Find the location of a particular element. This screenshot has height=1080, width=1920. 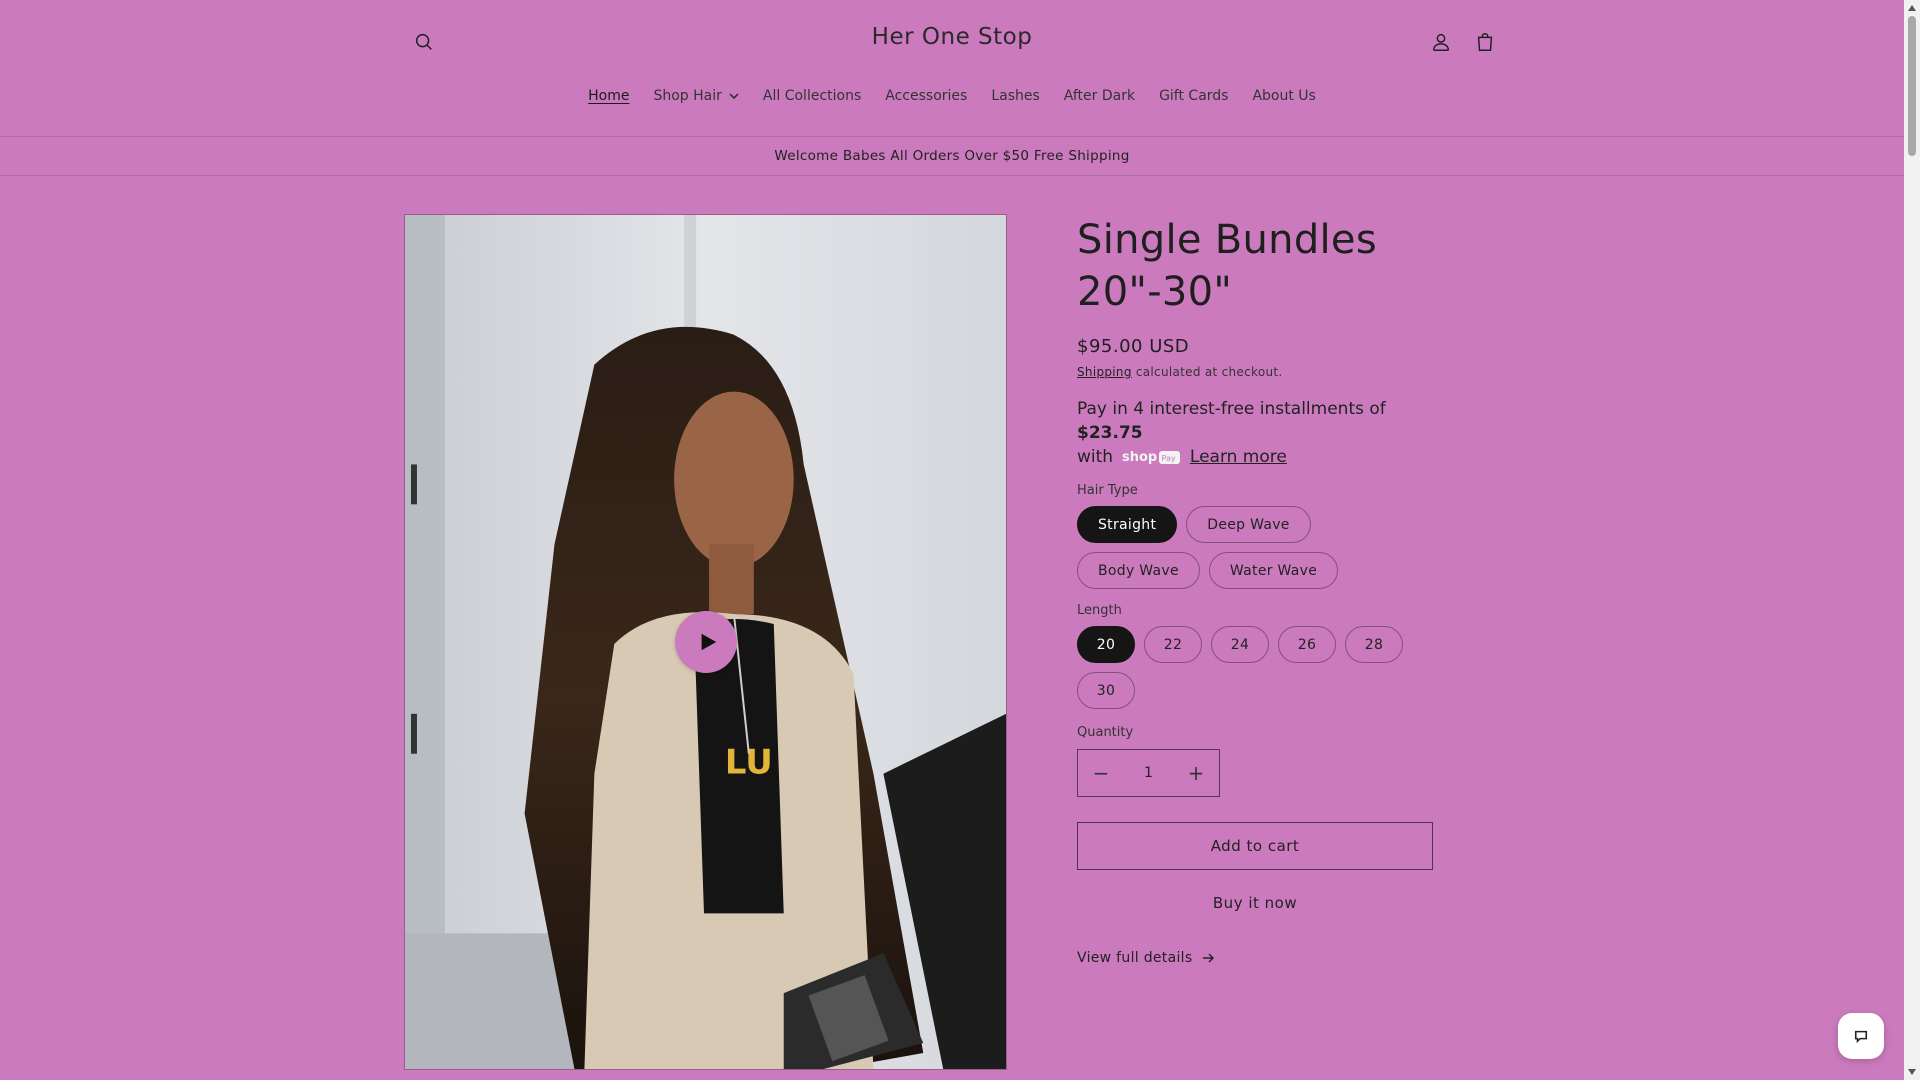

svg-text: shop is located at coordinates (1139, 457).